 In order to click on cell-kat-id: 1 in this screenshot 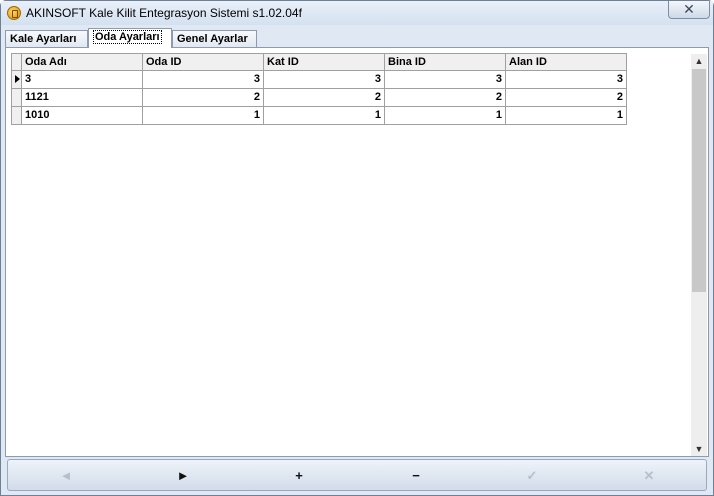, I will do `click(324, 116)`.